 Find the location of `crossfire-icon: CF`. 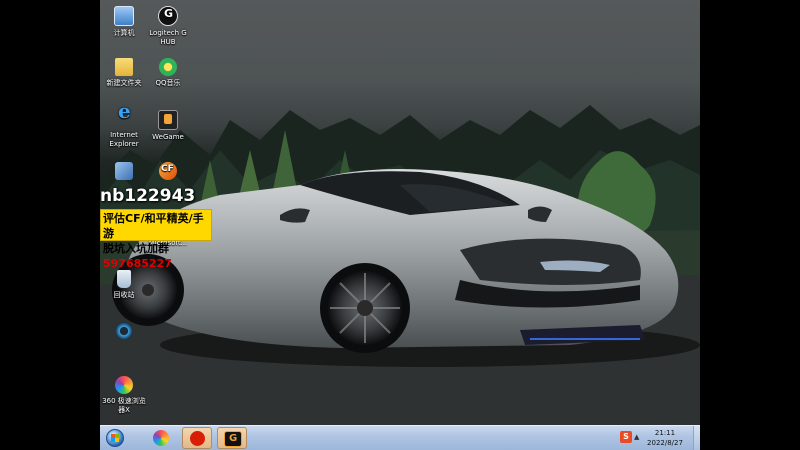

crossfire-icon: CF is located at coordinates (168, 171).